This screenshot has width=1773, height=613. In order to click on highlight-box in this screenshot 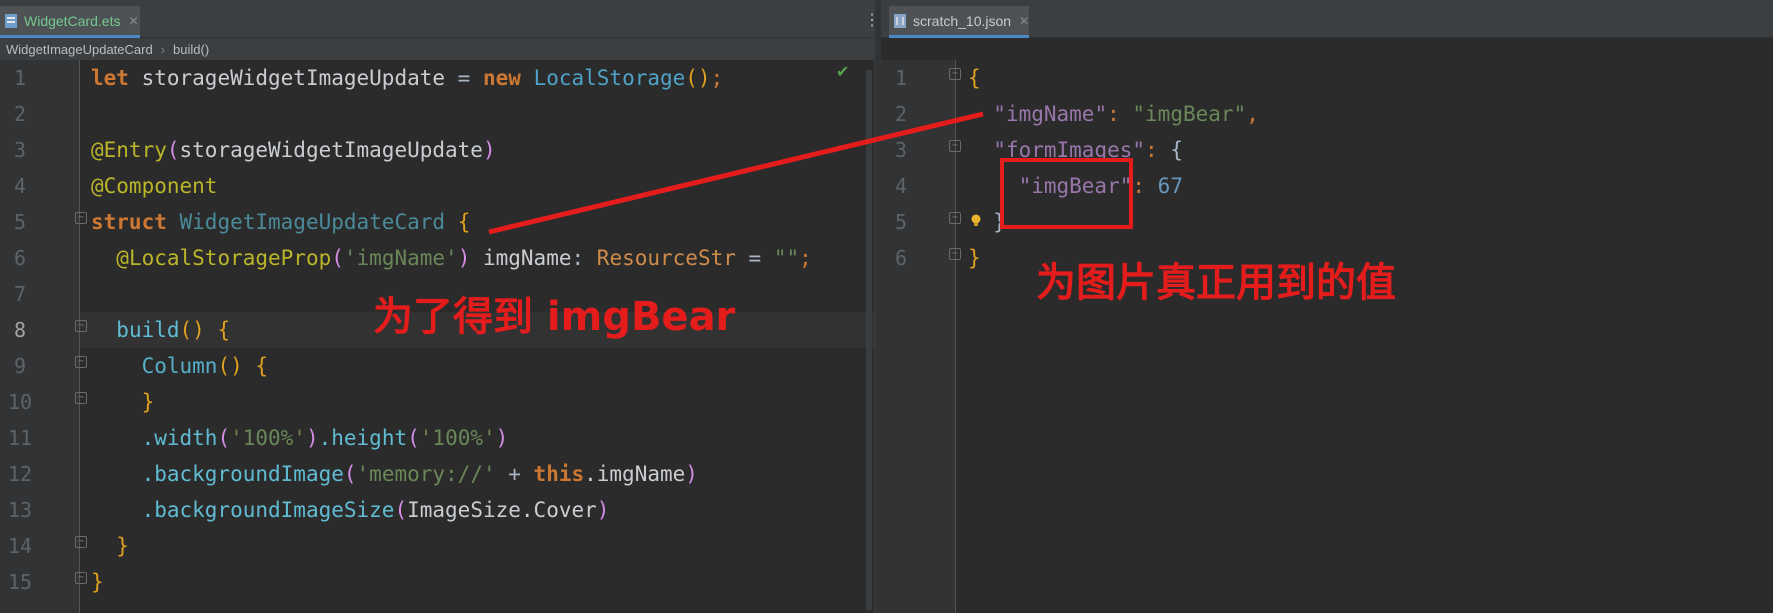, I will do `click(1066, 193)`.